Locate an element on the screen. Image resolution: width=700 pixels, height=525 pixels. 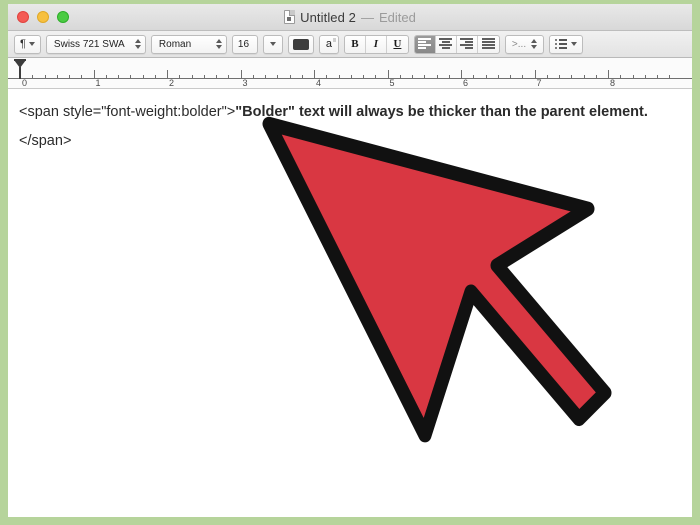
paragraph-style-dropdown: ¶ is located at coordinates (27, 44).